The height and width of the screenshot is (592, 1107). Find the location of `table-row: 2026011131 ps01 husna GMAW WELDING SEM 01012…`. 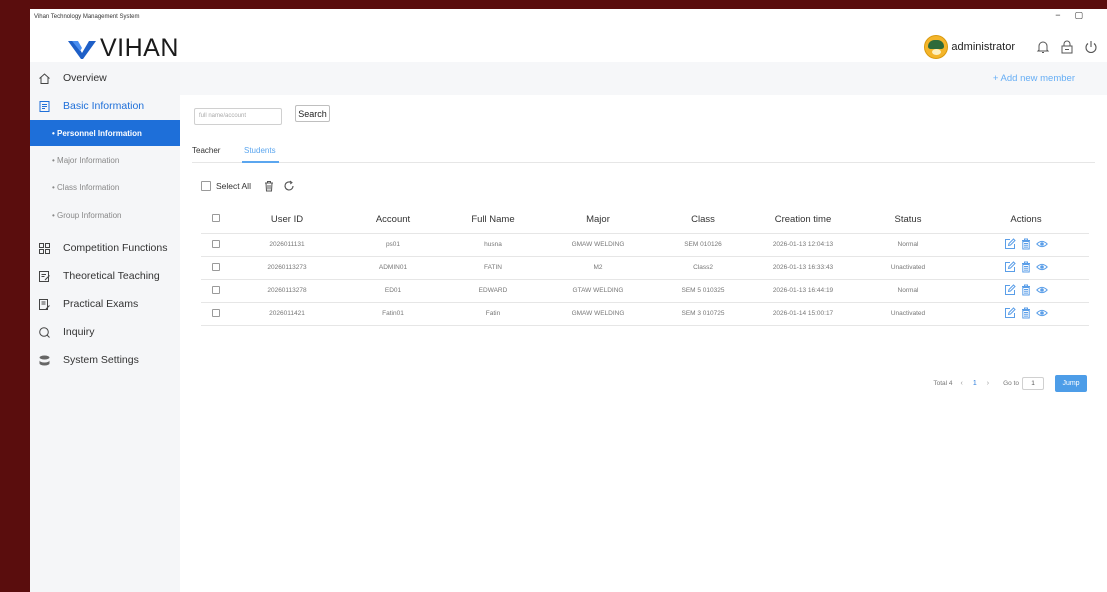

table-row: 2026011131 ps01 husna GMAW WELDING SEM 01012… is located at coordinates (645, 245).